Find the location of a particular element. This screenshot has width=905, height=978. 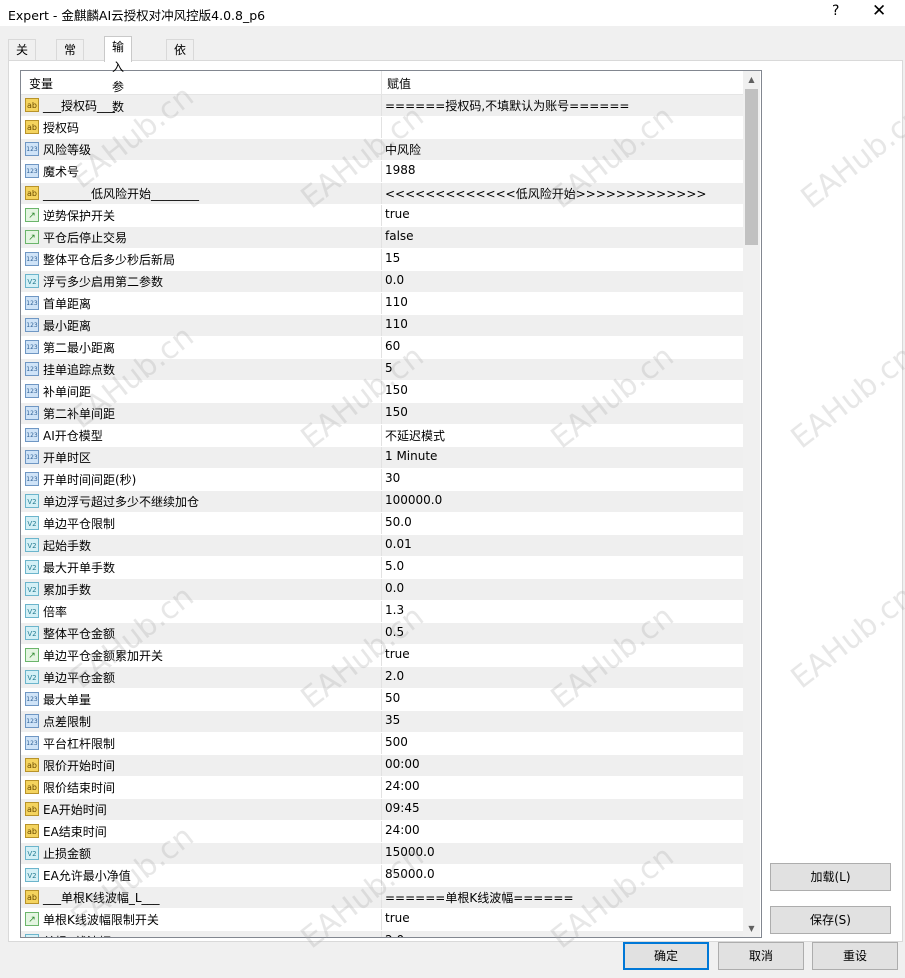

param-value: 09:45 is located at coordinates (402, 808).